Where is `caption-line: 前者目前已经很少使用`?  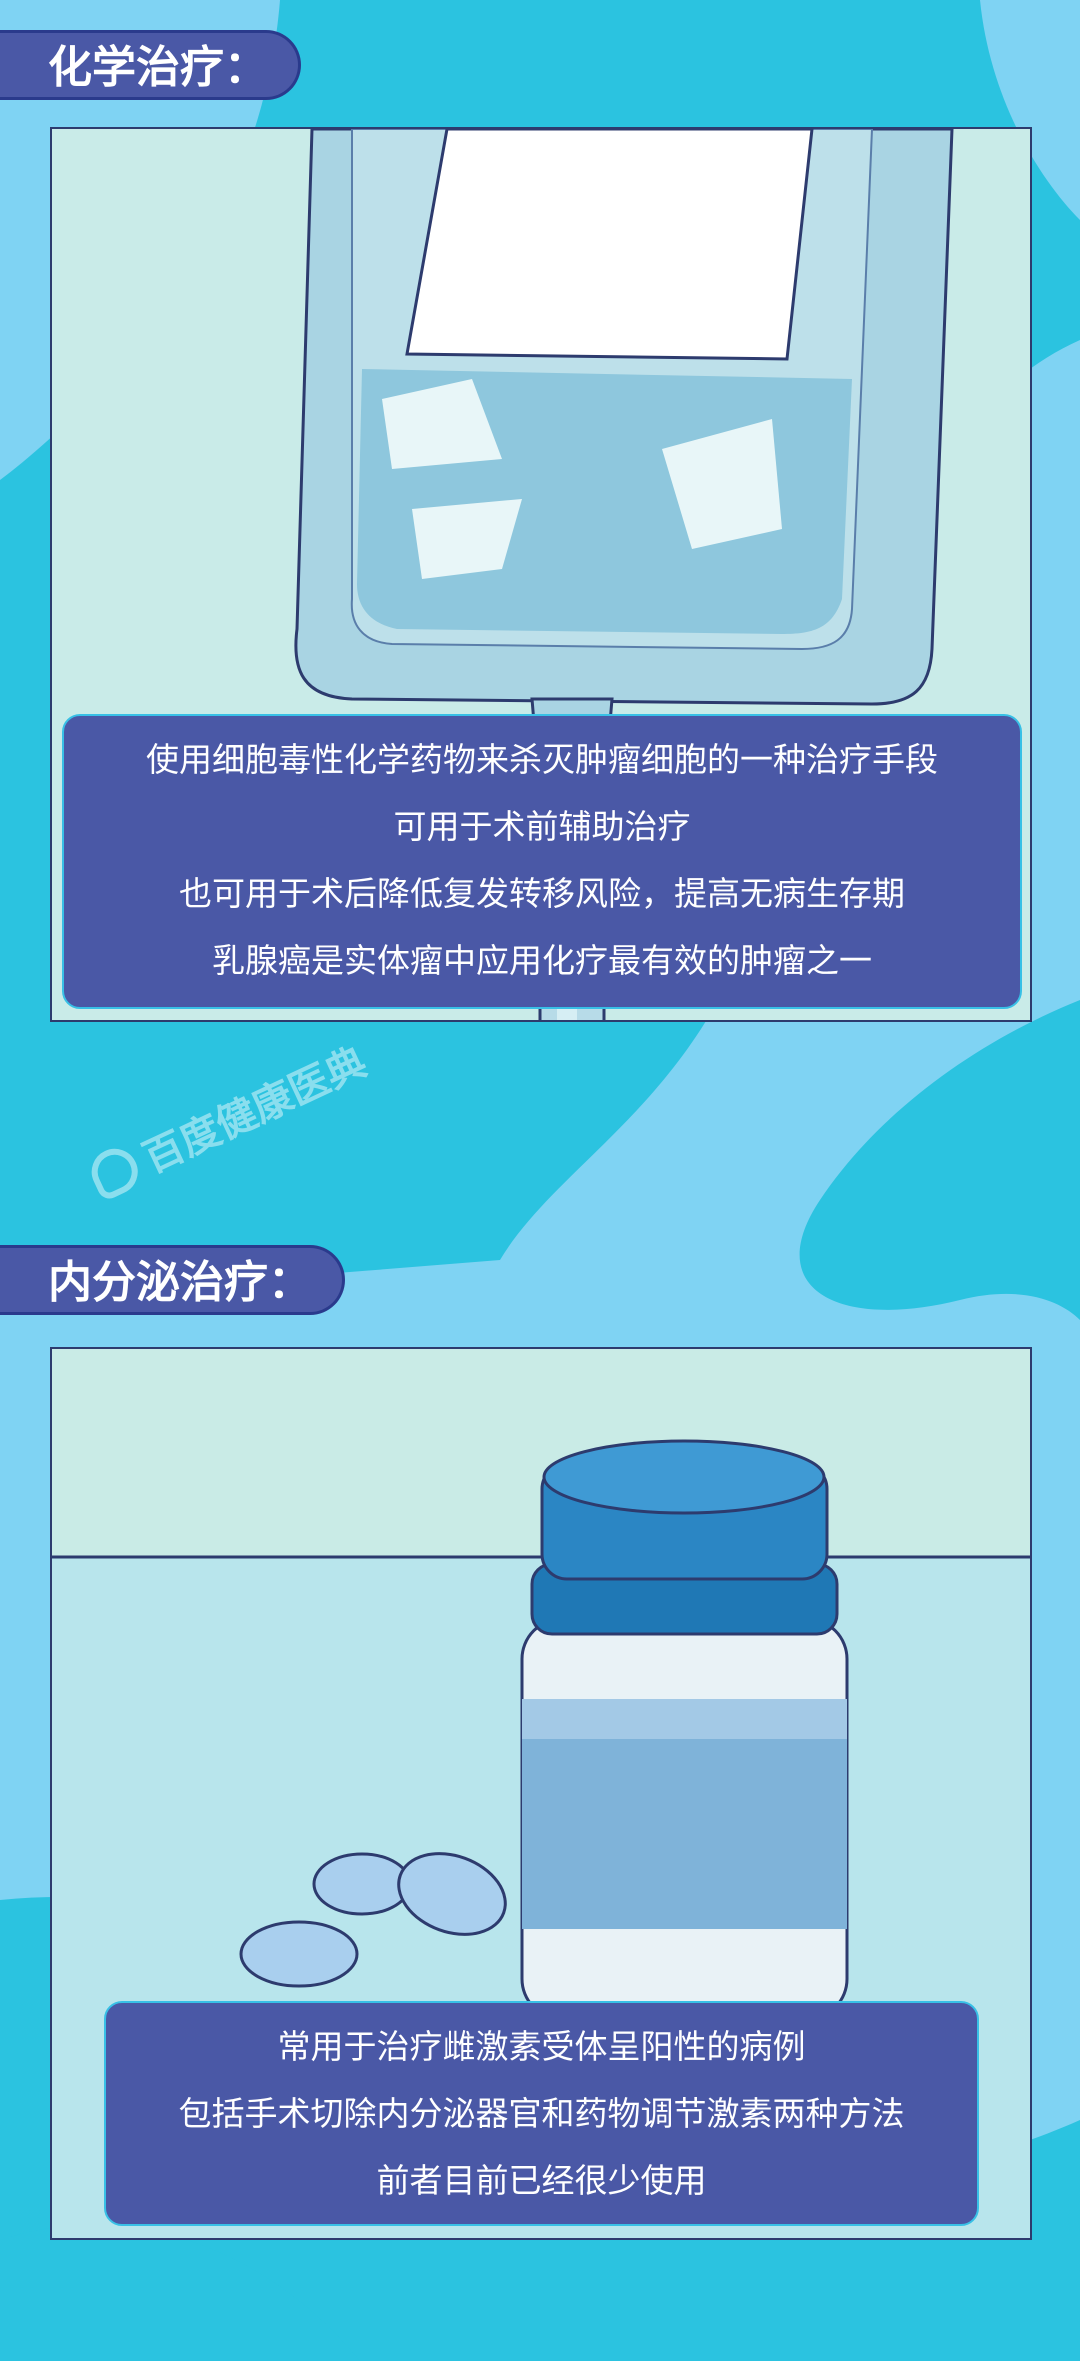
caption-line: 前者目前已经很少使用 is located at coordinates (541, 2180).